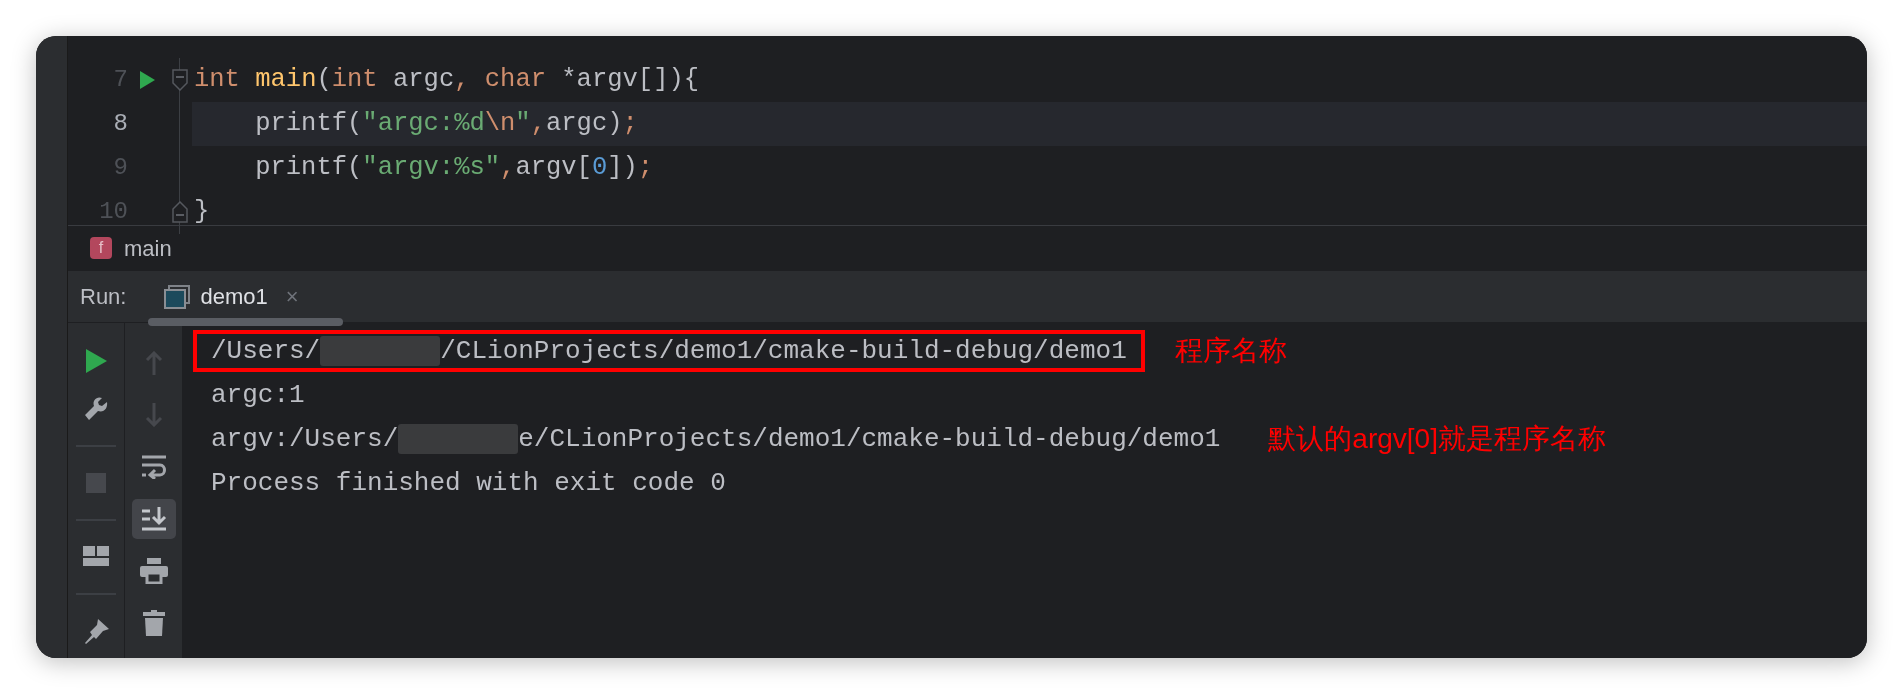  What do you see at coordinates (96, 631) in the screenshot?
I see `pin-icon` at bounding box center [96, 631].